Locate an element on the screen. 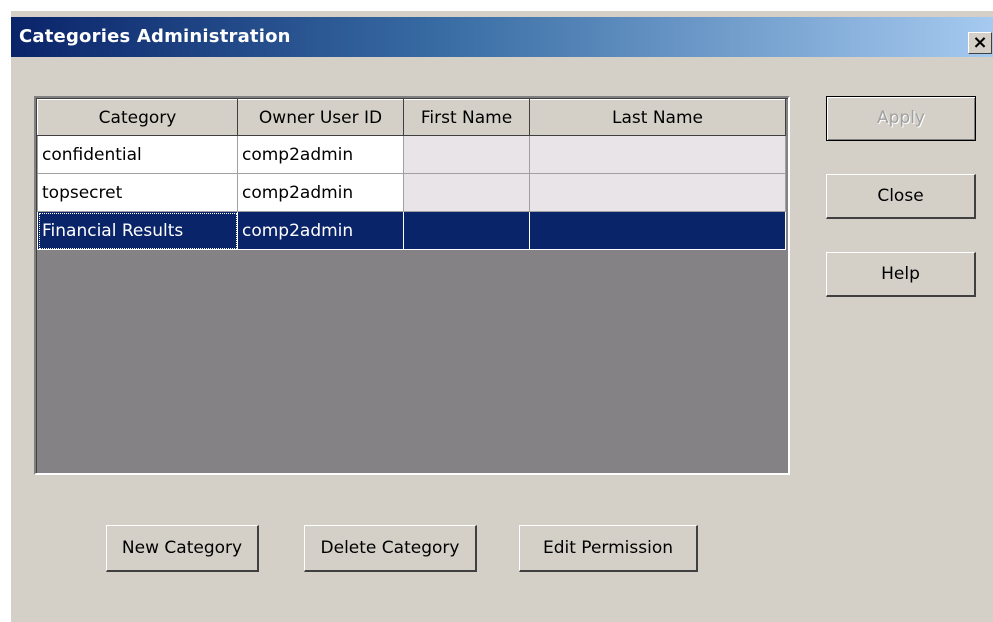 This screenshot has height=622, width=993. table-row: topsecret comp2admin is located at coordinates (411, 192).